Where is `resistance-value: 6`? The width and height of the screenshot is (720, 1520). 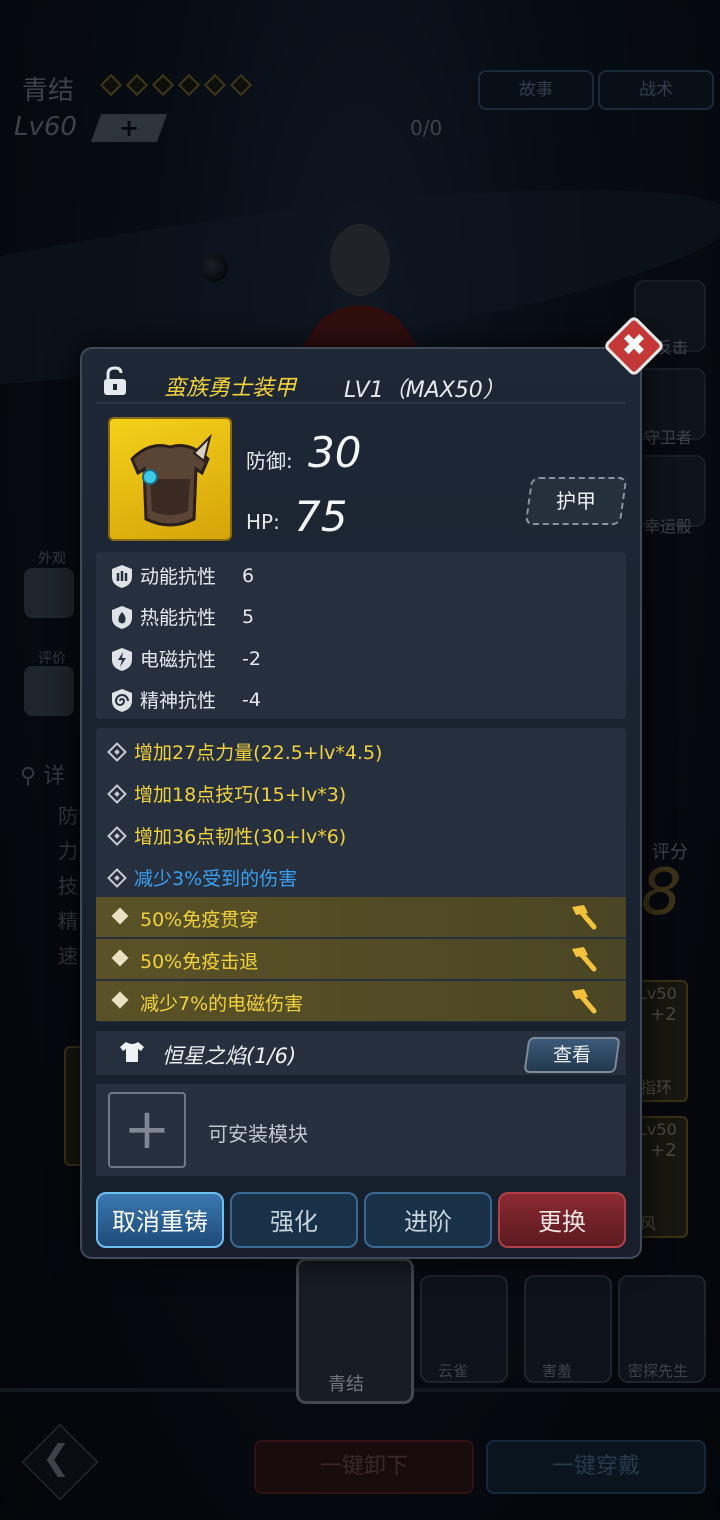 resistance-value: 6 is located at coordinates (248, 575).